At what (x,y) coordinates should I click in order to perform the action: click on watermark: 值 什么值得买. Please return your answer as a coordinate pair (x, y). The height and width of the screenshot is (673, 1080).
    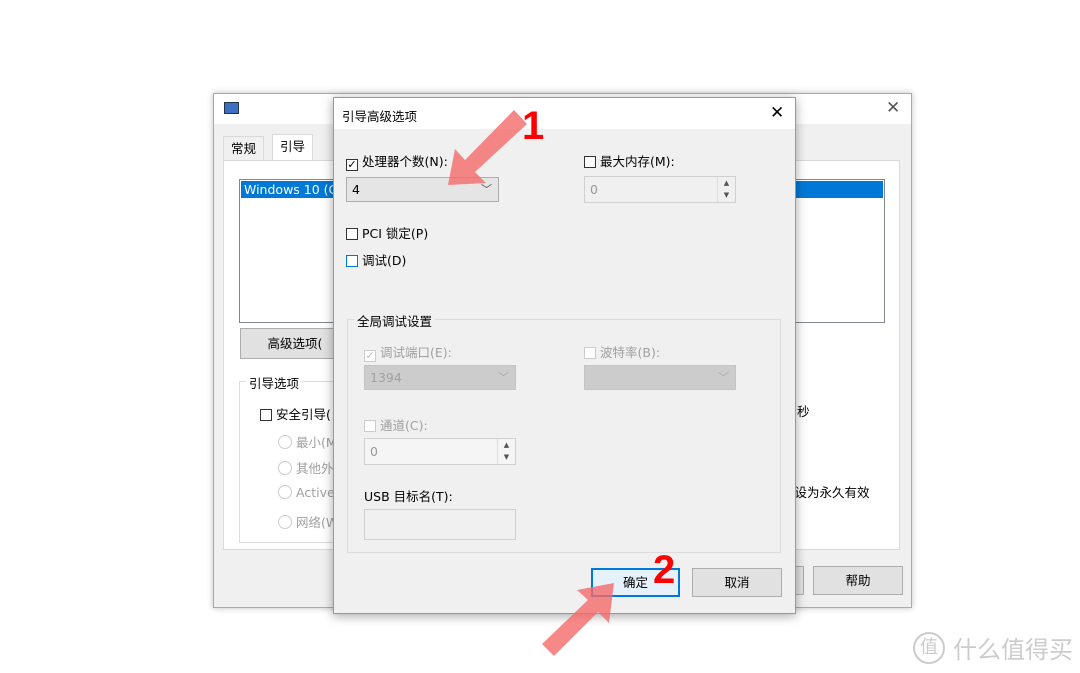
    Looking at the image, I should click on (993, 647).